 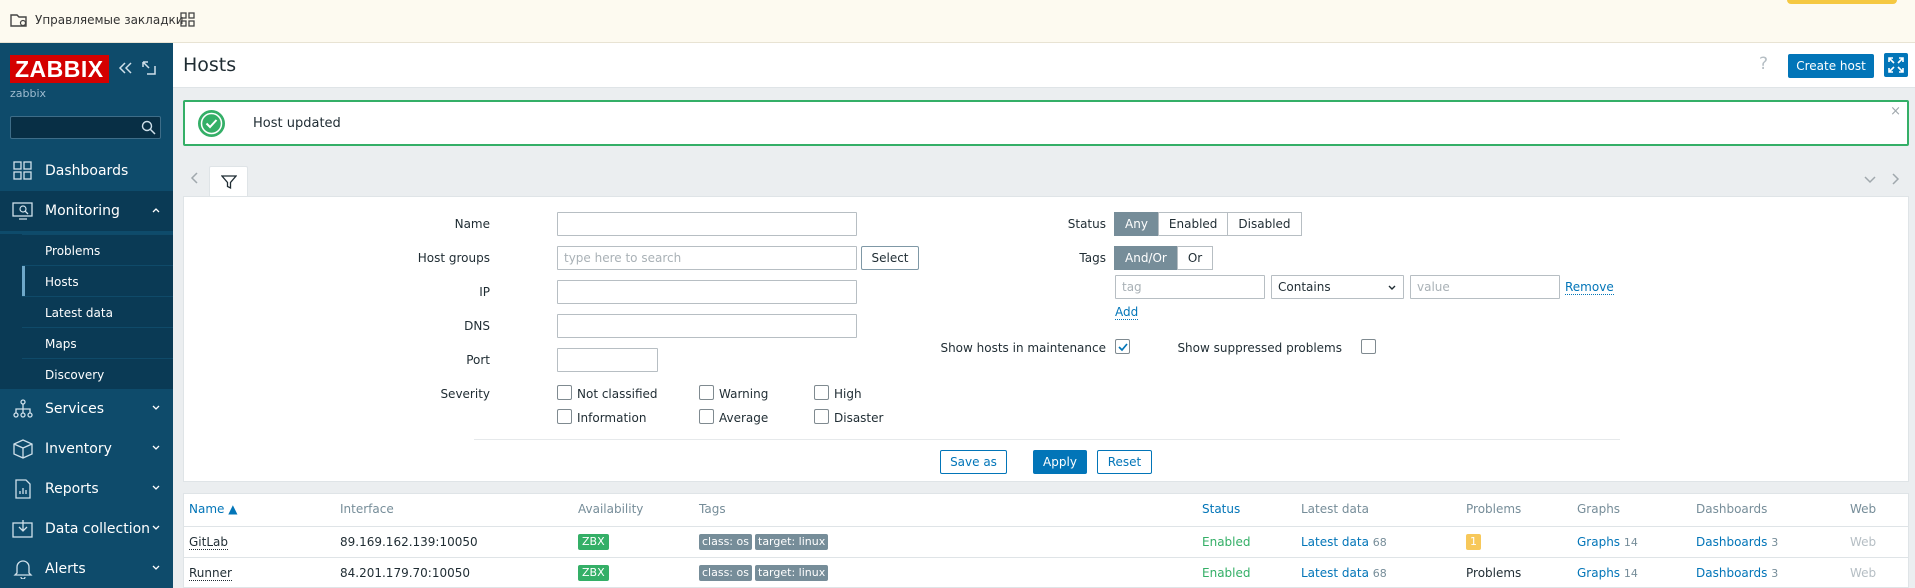 I want to click on menu-reports: Reports, so click(x=86, y=489).